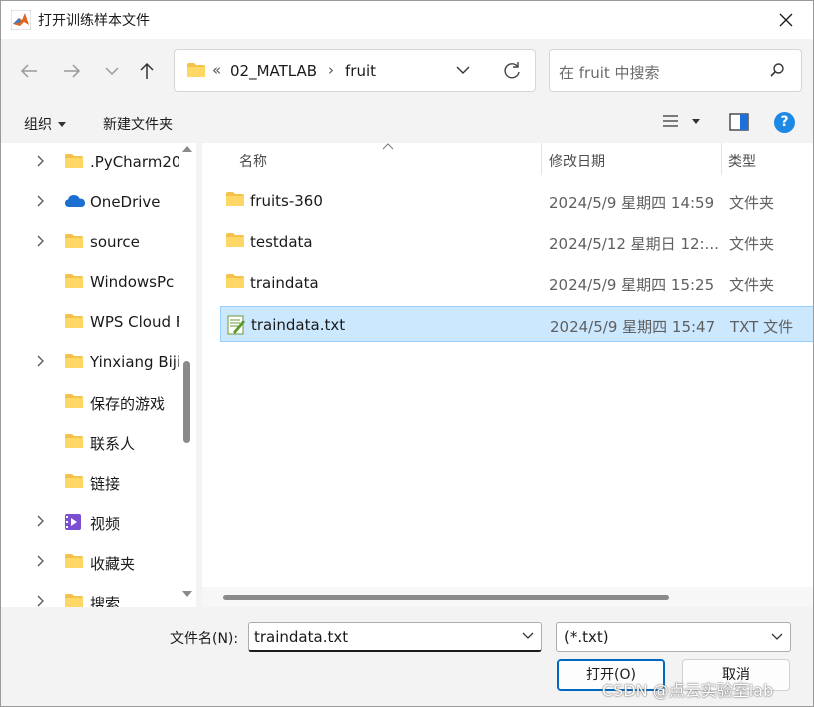 This screenshot has width=814, height=707. I want to click on tree-item: source, so click(90, 243).